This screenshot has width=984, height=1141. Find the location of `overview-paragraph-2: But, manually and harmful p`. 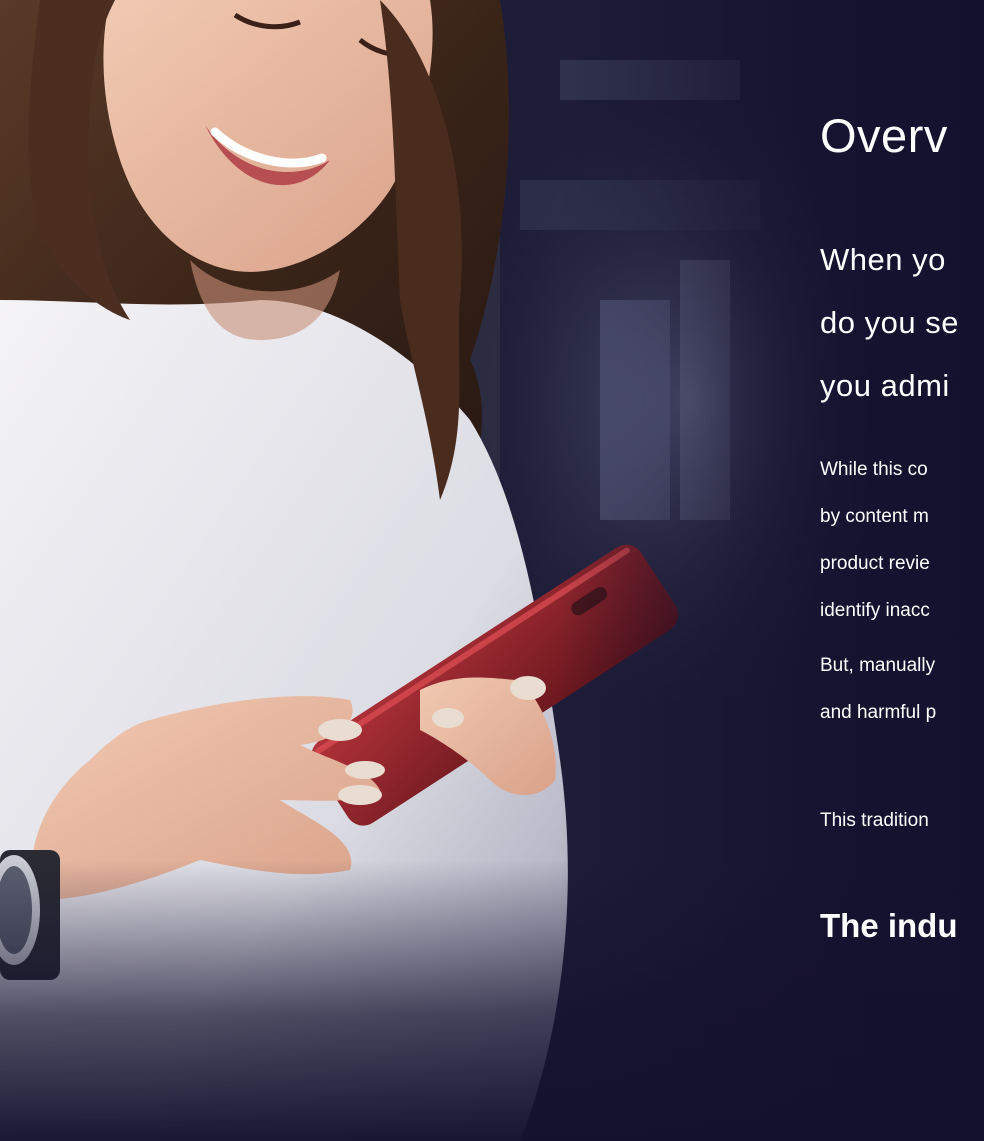

overview-paragraph-2: But, manually and harmful p is located at coordinates (878, 689).